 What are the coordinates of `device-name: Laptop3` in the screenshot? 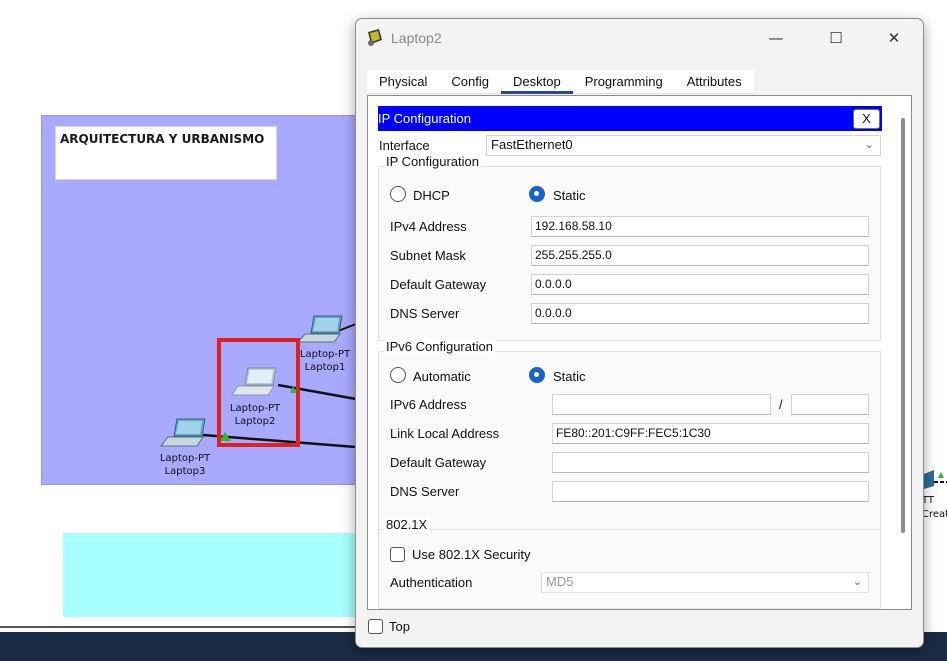 It's located at (185, 471).